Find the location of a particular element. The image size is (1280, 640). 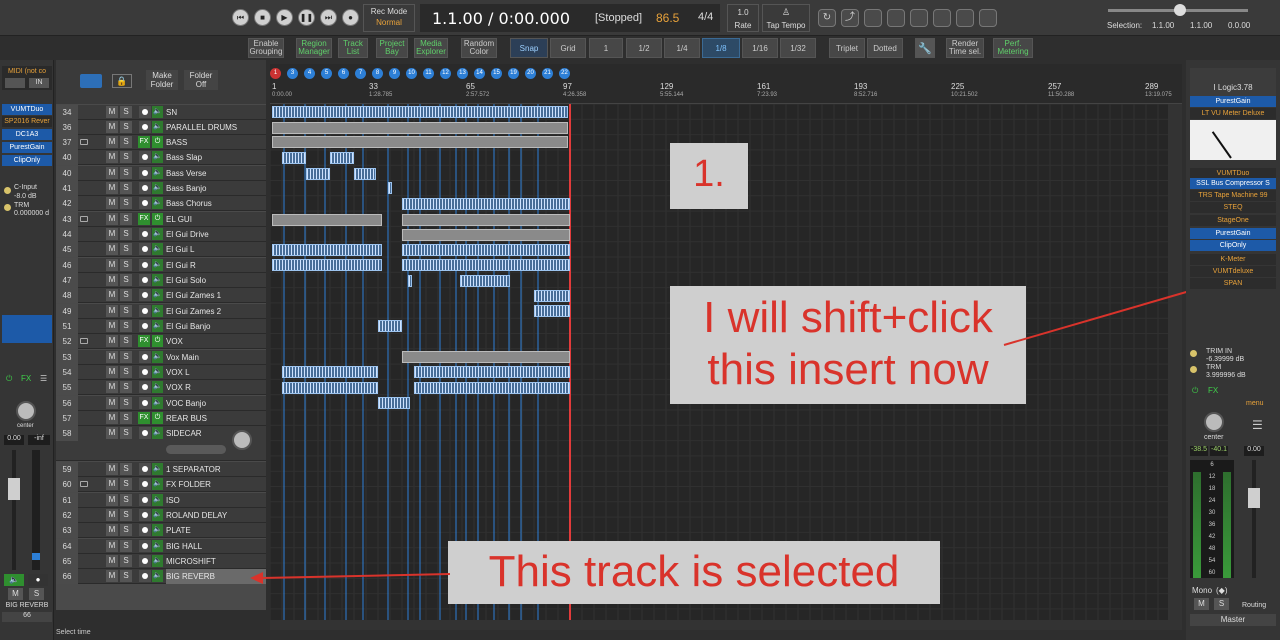

selection-end: 1.1.00 is located at coordinates (1201, 25).